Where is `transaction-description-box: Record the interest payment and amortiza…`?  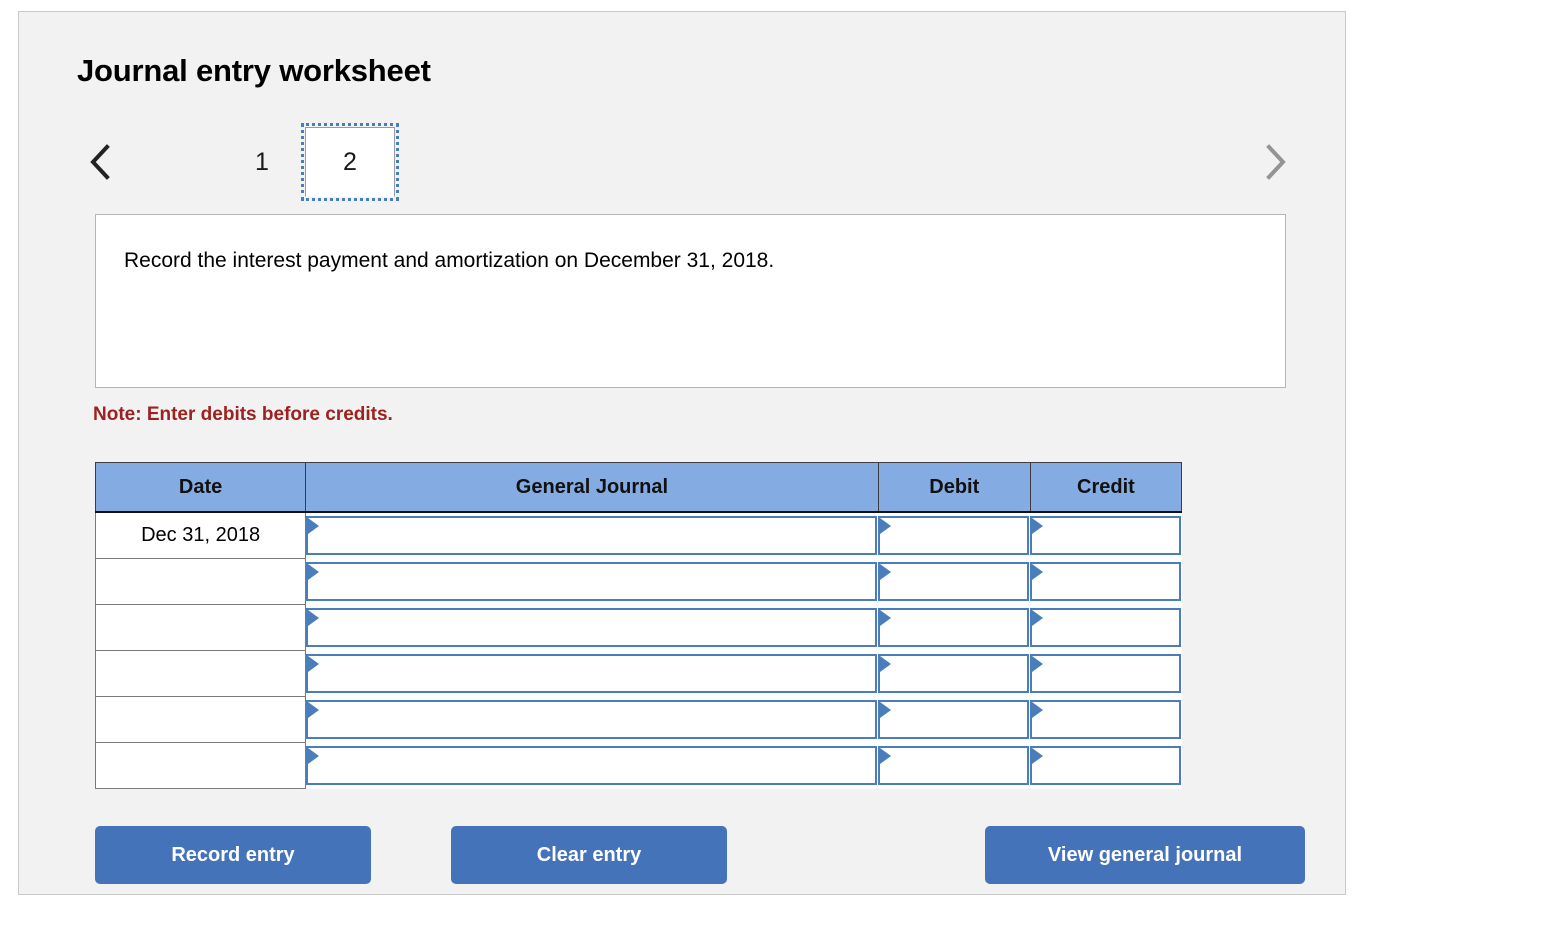 transaction-description-box: Record the interest payment and amortiza… is located at coordinates (690, 301).